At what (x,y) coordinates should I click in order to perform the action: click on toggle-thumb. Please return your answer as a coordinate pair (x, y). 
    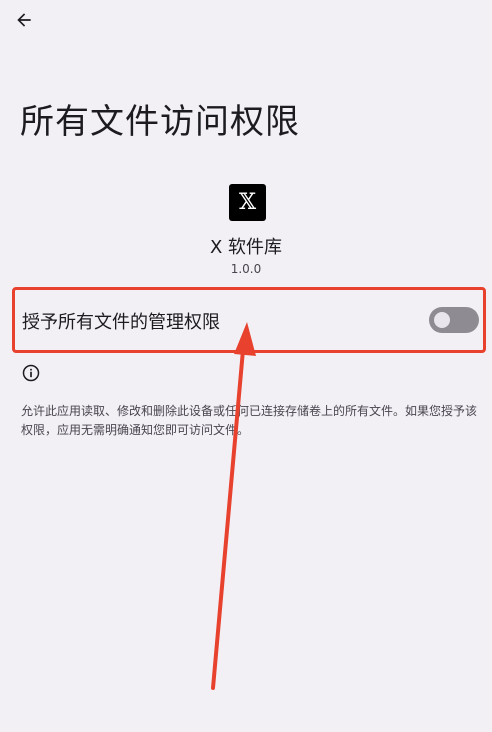
    Looking at the image, I should click on (442, 320).